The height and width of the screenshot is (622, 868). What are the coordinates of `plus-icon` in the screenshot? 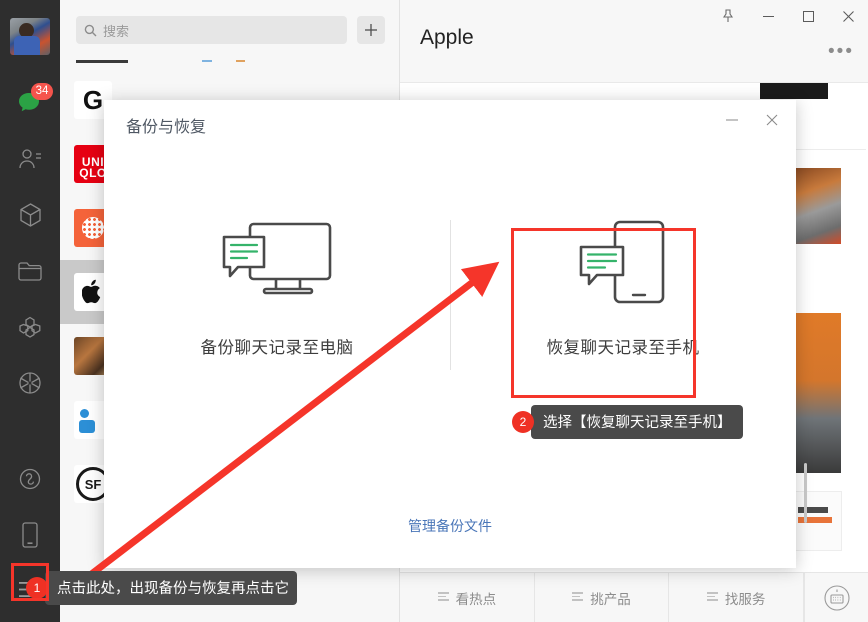 It's located at (371, 30).